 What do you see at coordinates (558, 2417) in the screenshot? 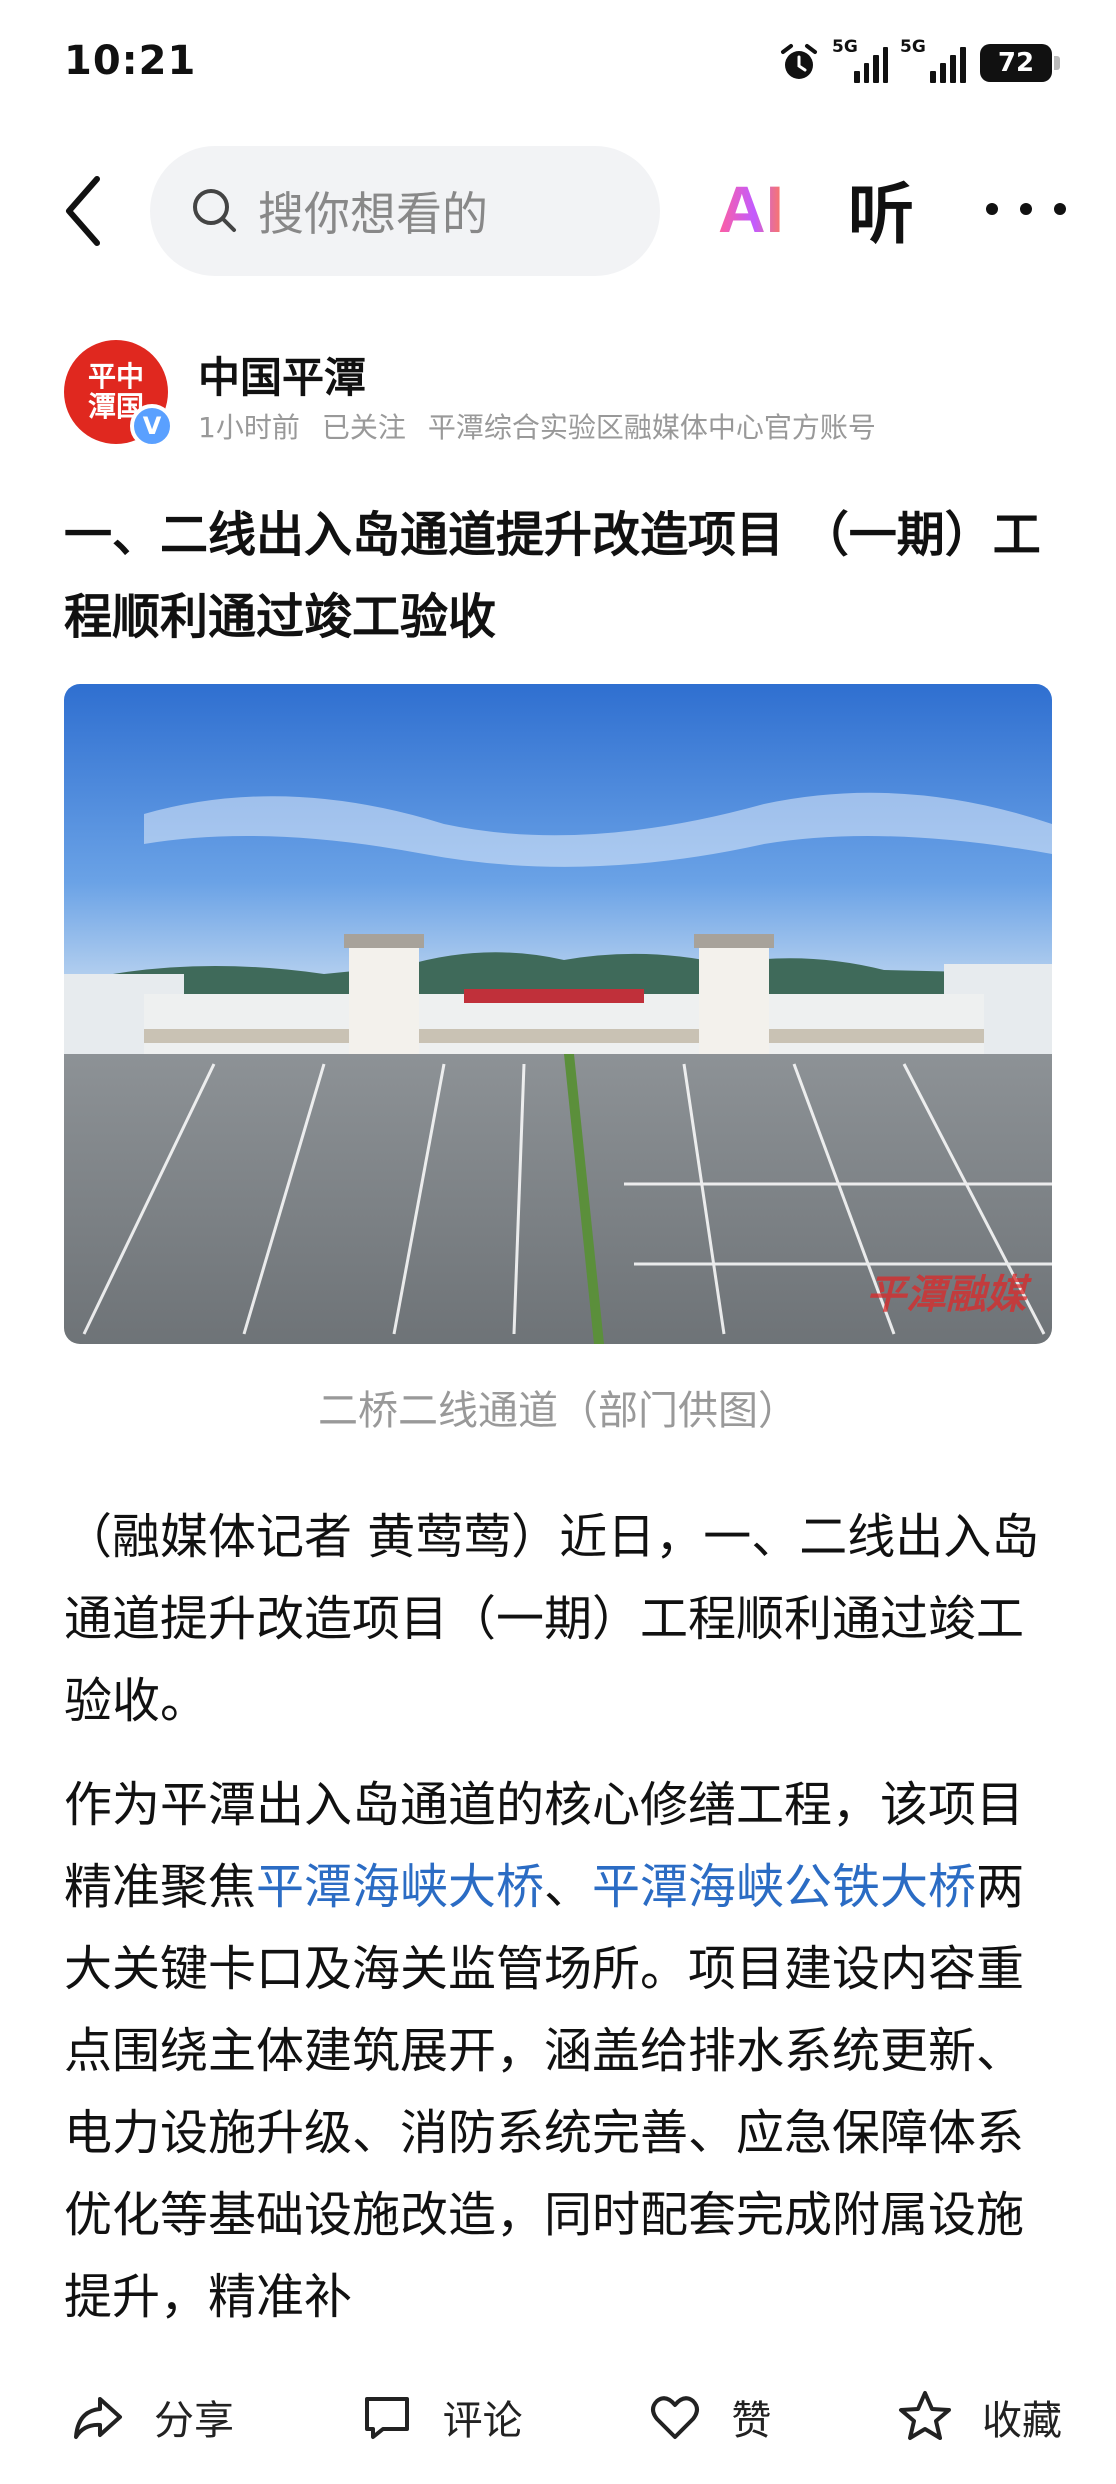
I see `bottom-action-bar: 分享 评论 赞 收藏` at bounding box center [558, 2417].